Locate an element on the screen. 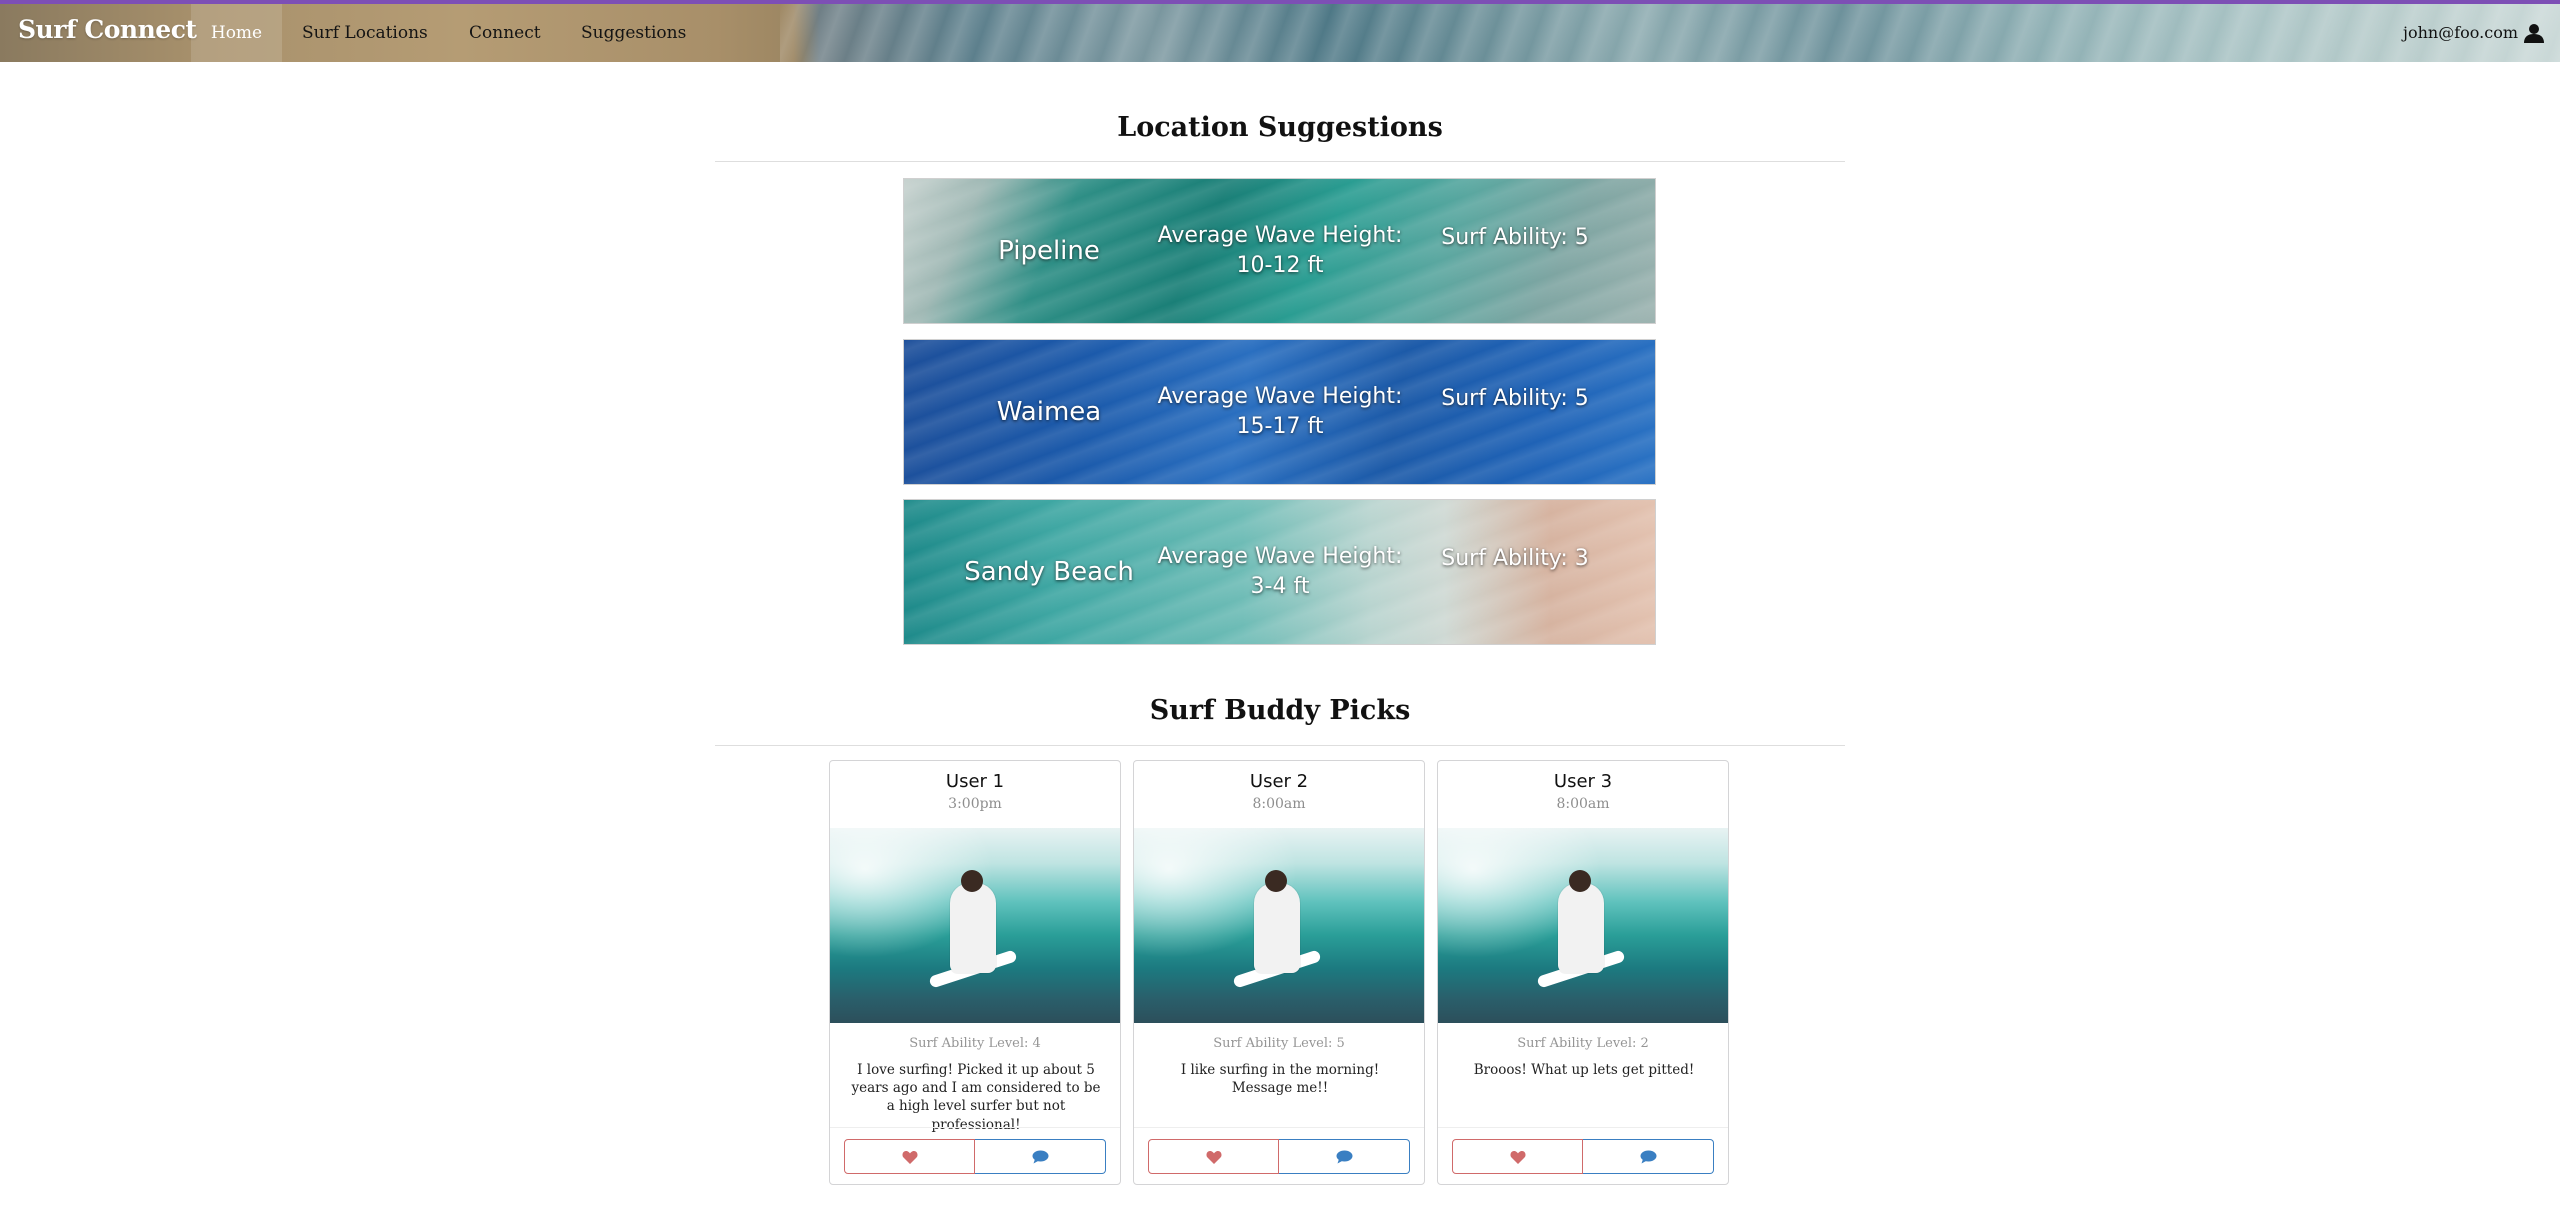 The width and height of the screenshot is (2560, 1220). buddy-name: User 2 is located at coordinates (1279, 781).